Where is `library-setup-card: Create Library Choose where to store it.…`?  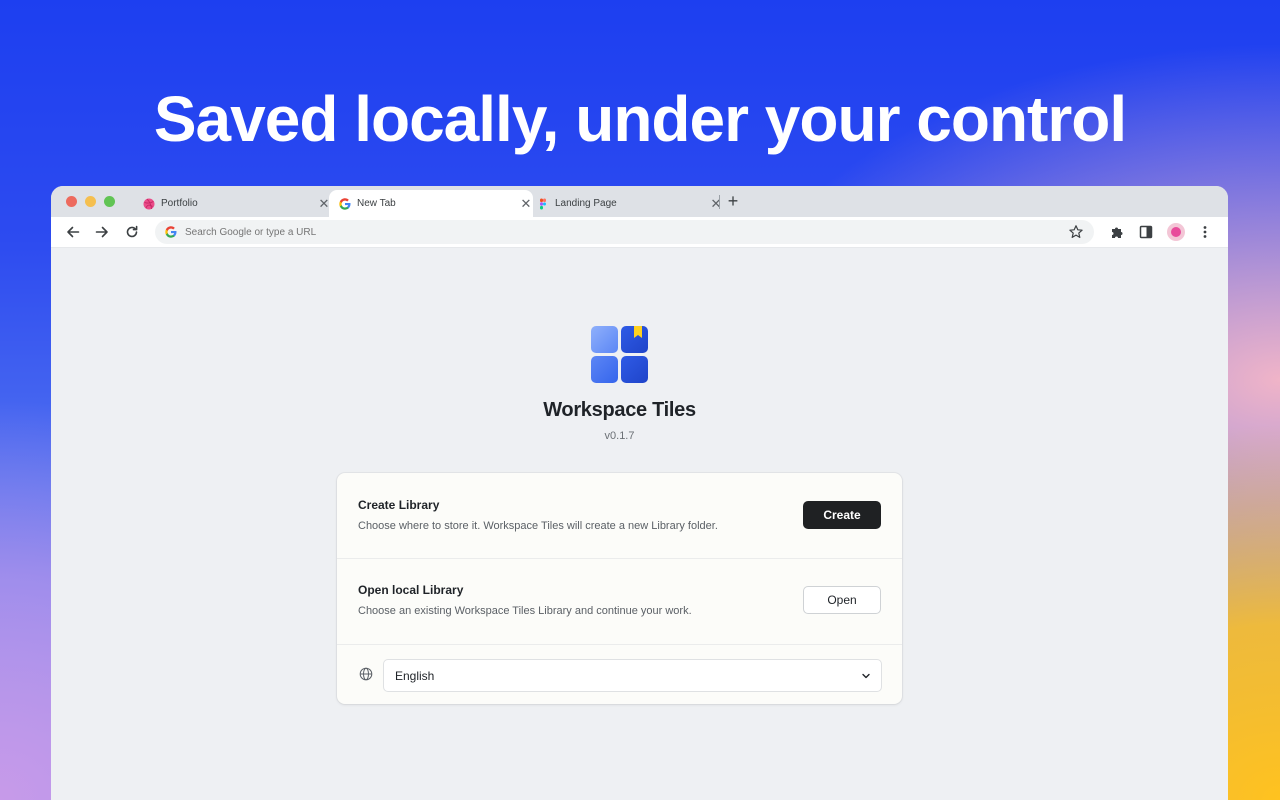 library-setup-card: Create Library Choose where to store it.… is located at coordinates (619, 588).